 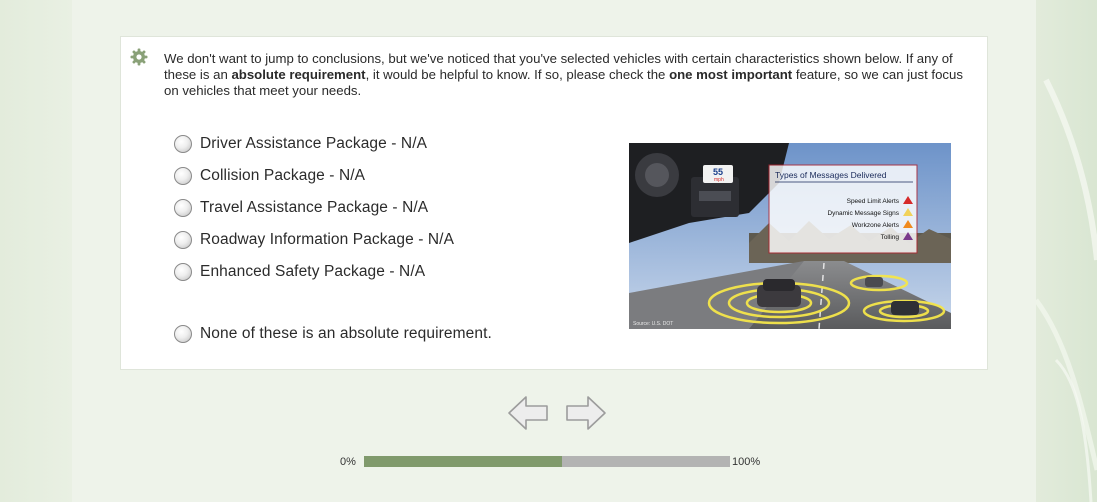 What do you see at coordinates (863, 213) in the screenshot?
I see `legend-item-label: Dynamic Message Signs` at bounding box center [863, 213].